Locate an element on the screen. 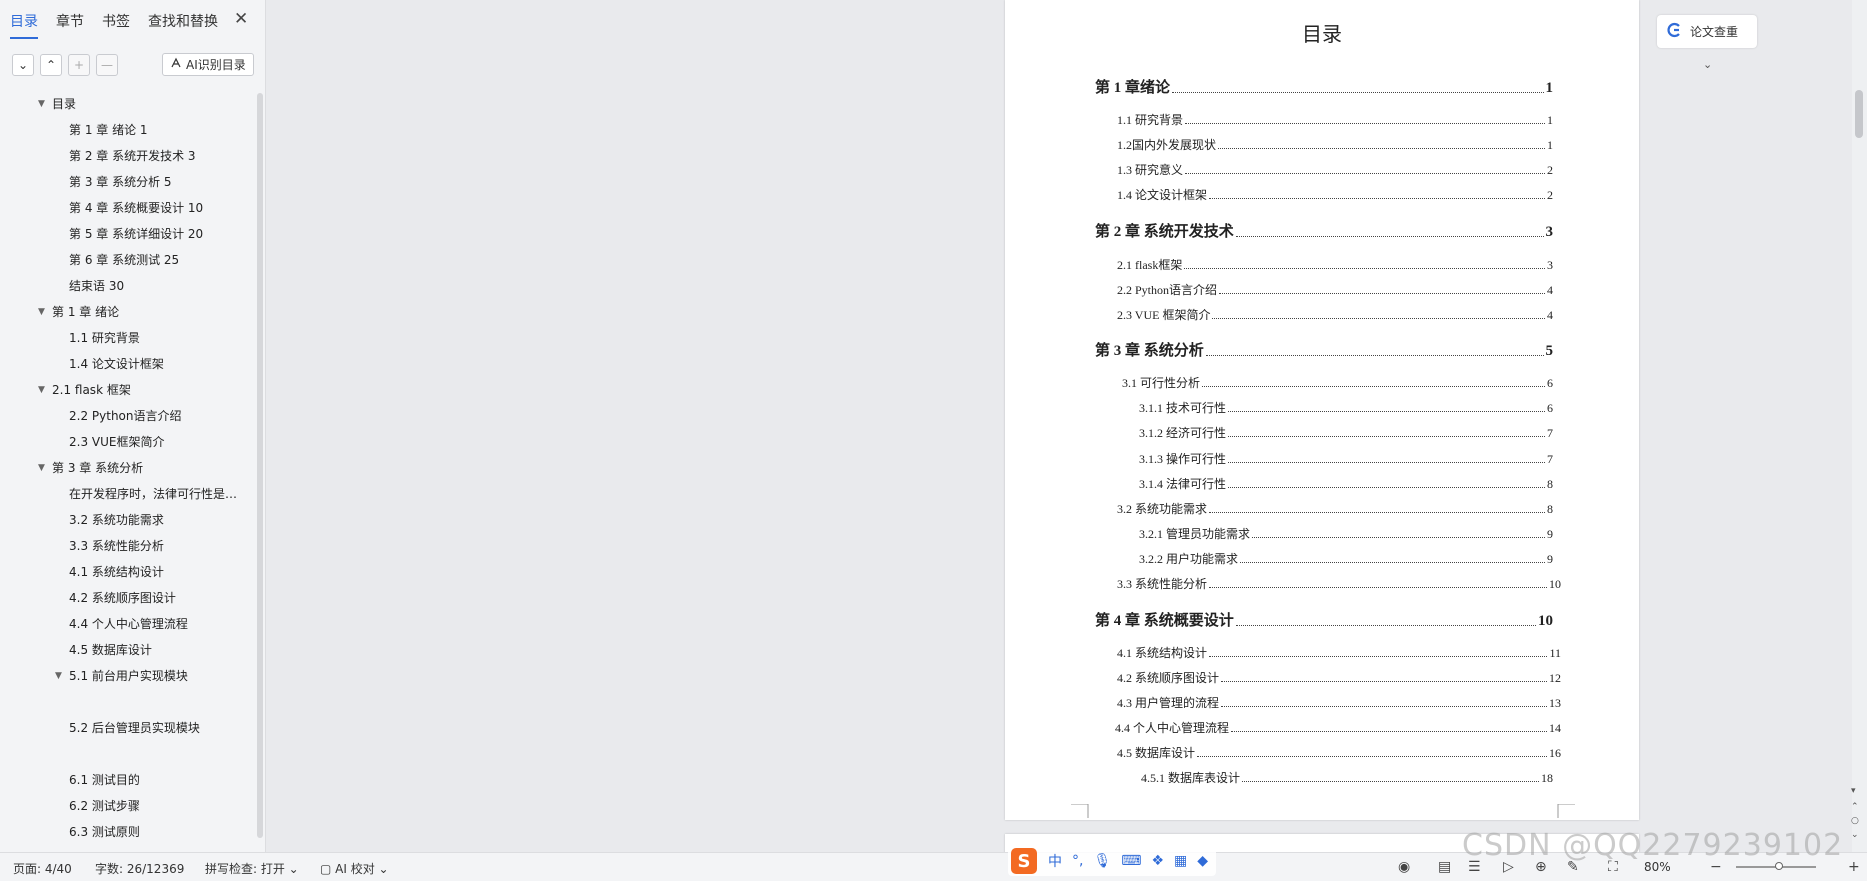  toc-entry: 4.3 用户管理的流程 13 is located at coordinates (1339, 702).